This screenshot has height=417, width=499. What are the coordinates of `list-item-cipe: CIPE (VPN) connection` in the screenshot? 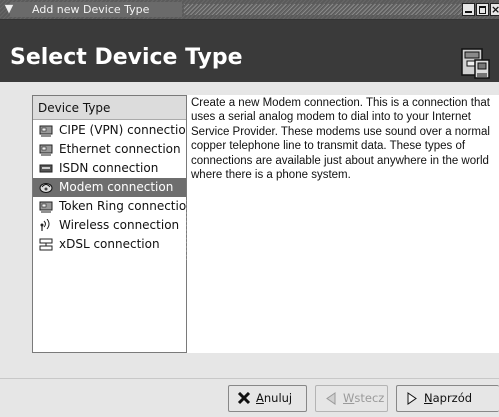 It's located at (109, 130).